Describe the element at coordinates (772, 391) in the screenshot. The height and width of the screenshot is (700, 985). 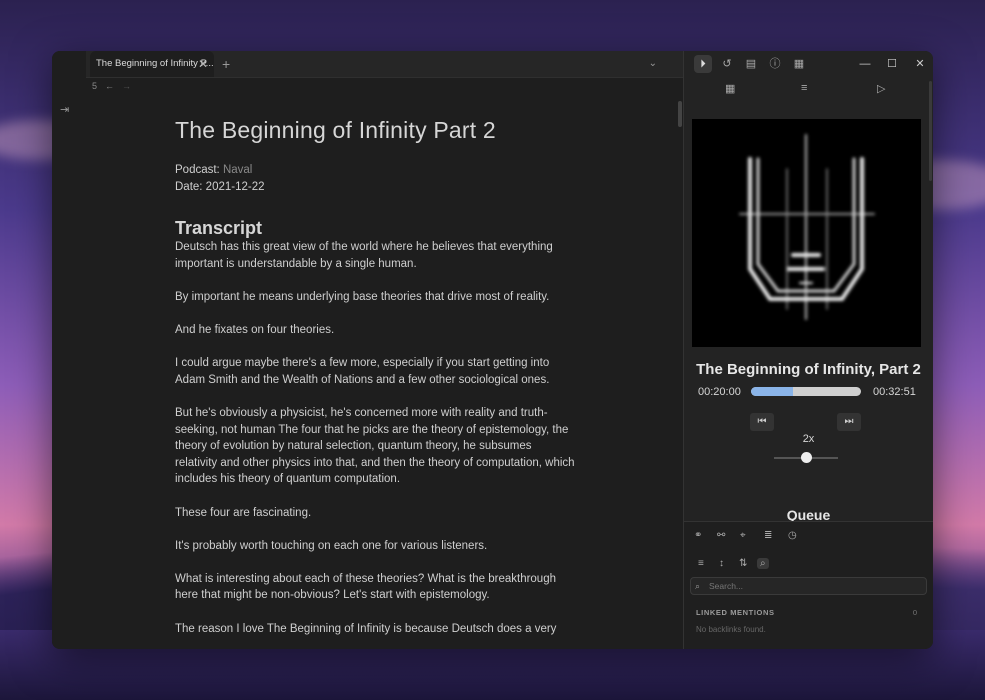
I see `progress-fill` at that location.